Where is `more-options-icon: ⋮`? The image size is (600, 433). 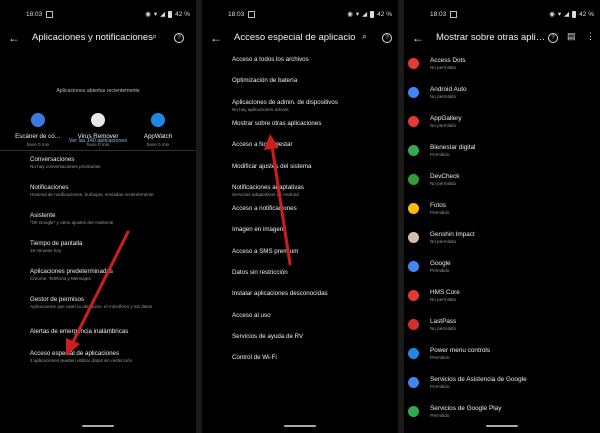
more-options-icon: ⋮ is located at coordinates (590, 36).